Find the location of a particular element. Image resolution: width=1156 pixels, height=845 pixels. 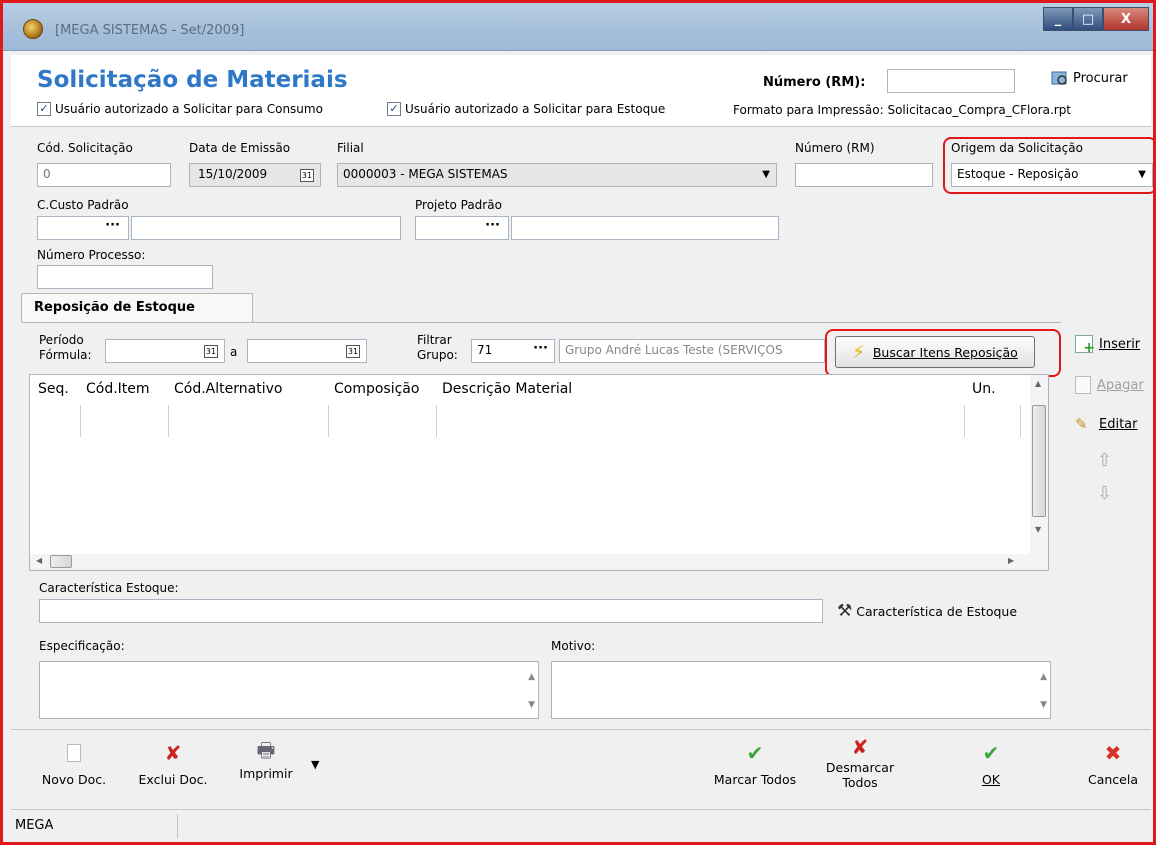

col-descricao: Descrição Material is located at coordinates (507, 389).